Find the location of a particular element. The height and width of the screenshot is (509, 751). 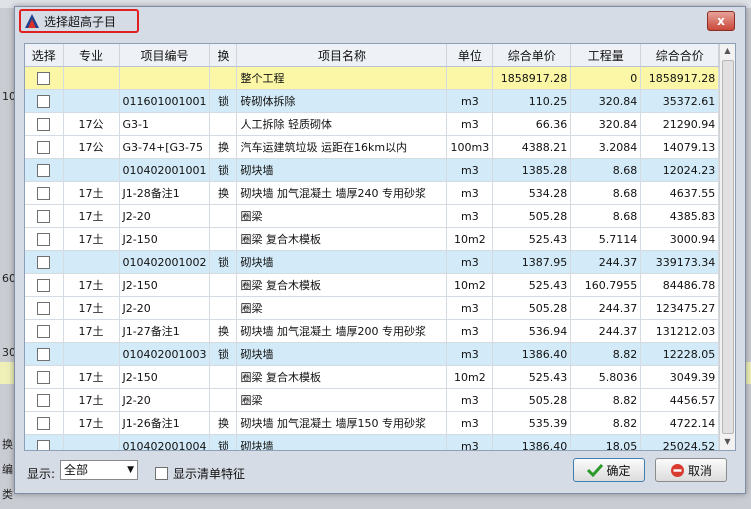

dialog-title: 选择超高子目 is located at coordinates (80, 21).